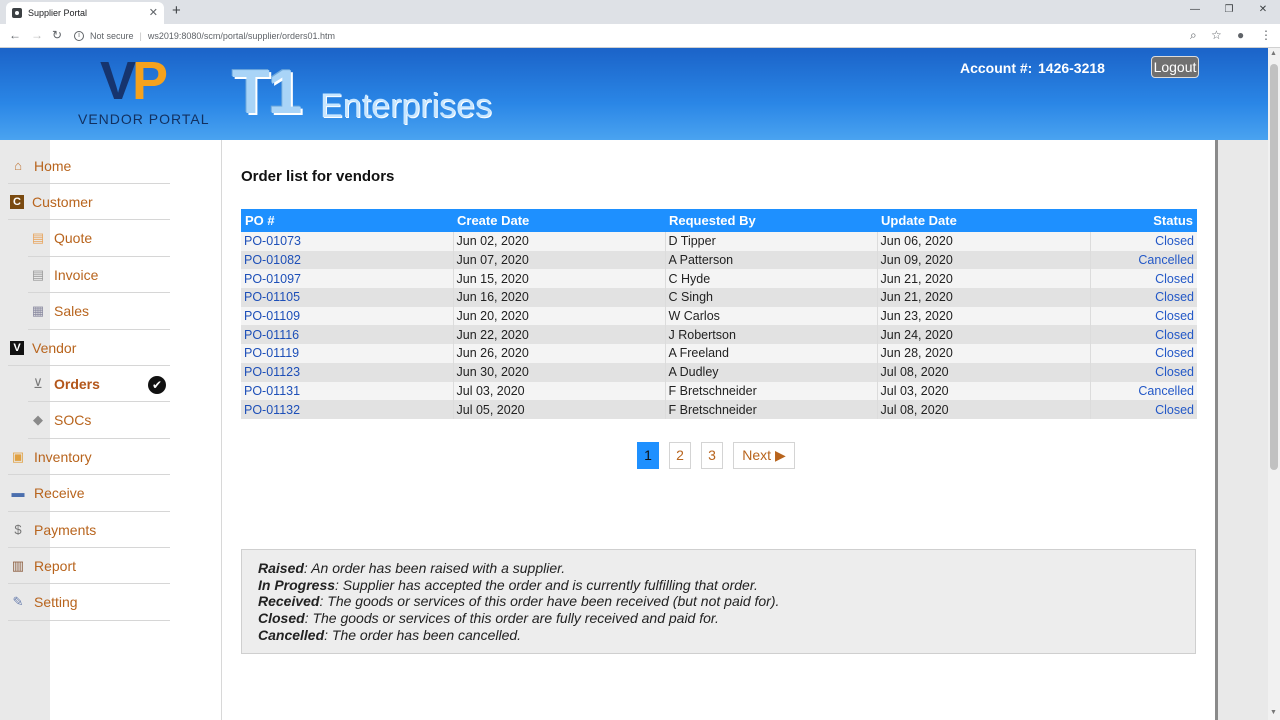  What do you see at coordinates (272, 410) in the screenshot?
I see `po-link-text: PO-01132` at bounding box center [272, 410].